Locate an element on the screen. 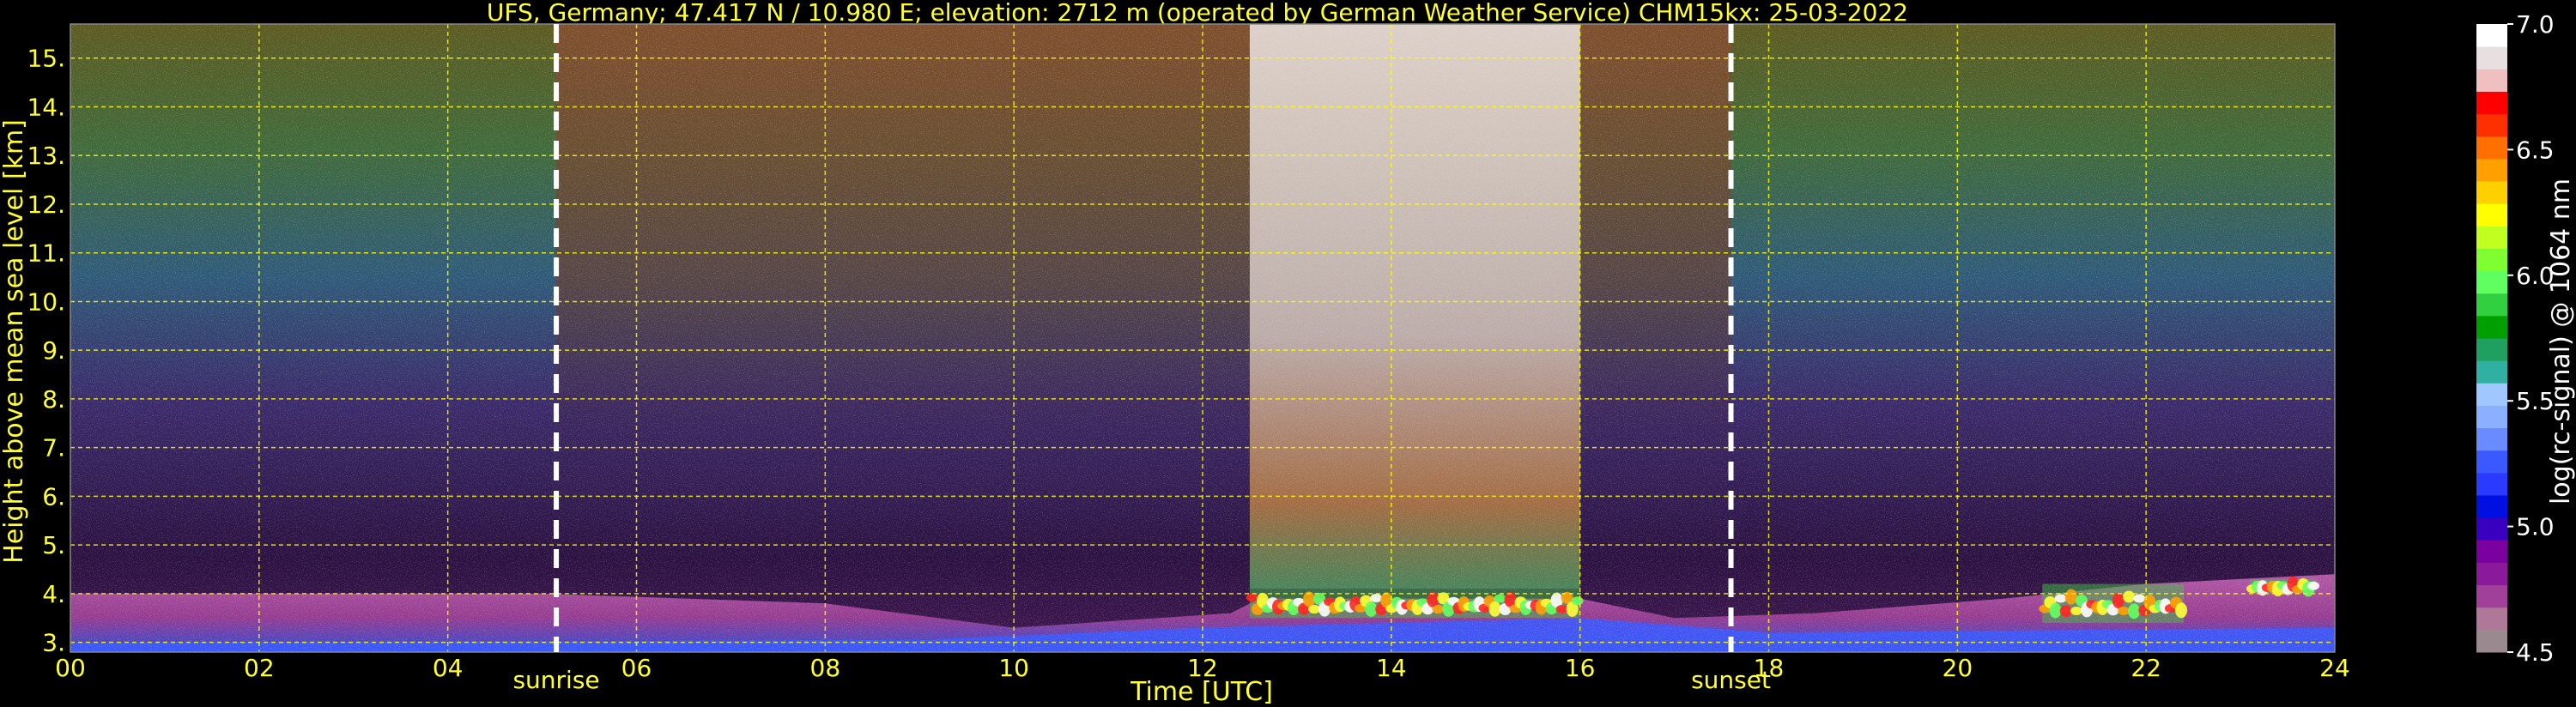  x-tick-label: 22 is located at coordinates (2146, 668).